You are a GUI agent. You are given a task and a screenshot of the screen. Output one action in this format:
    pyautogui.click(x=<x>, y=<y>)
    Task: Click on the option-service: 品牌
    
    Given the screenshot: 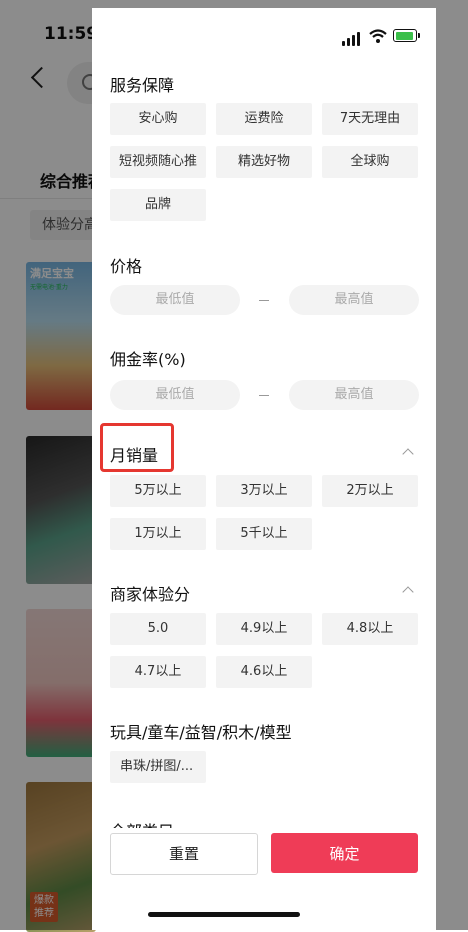 What is the action you would take?
    pyautogui.click(x=158, y=205)
    